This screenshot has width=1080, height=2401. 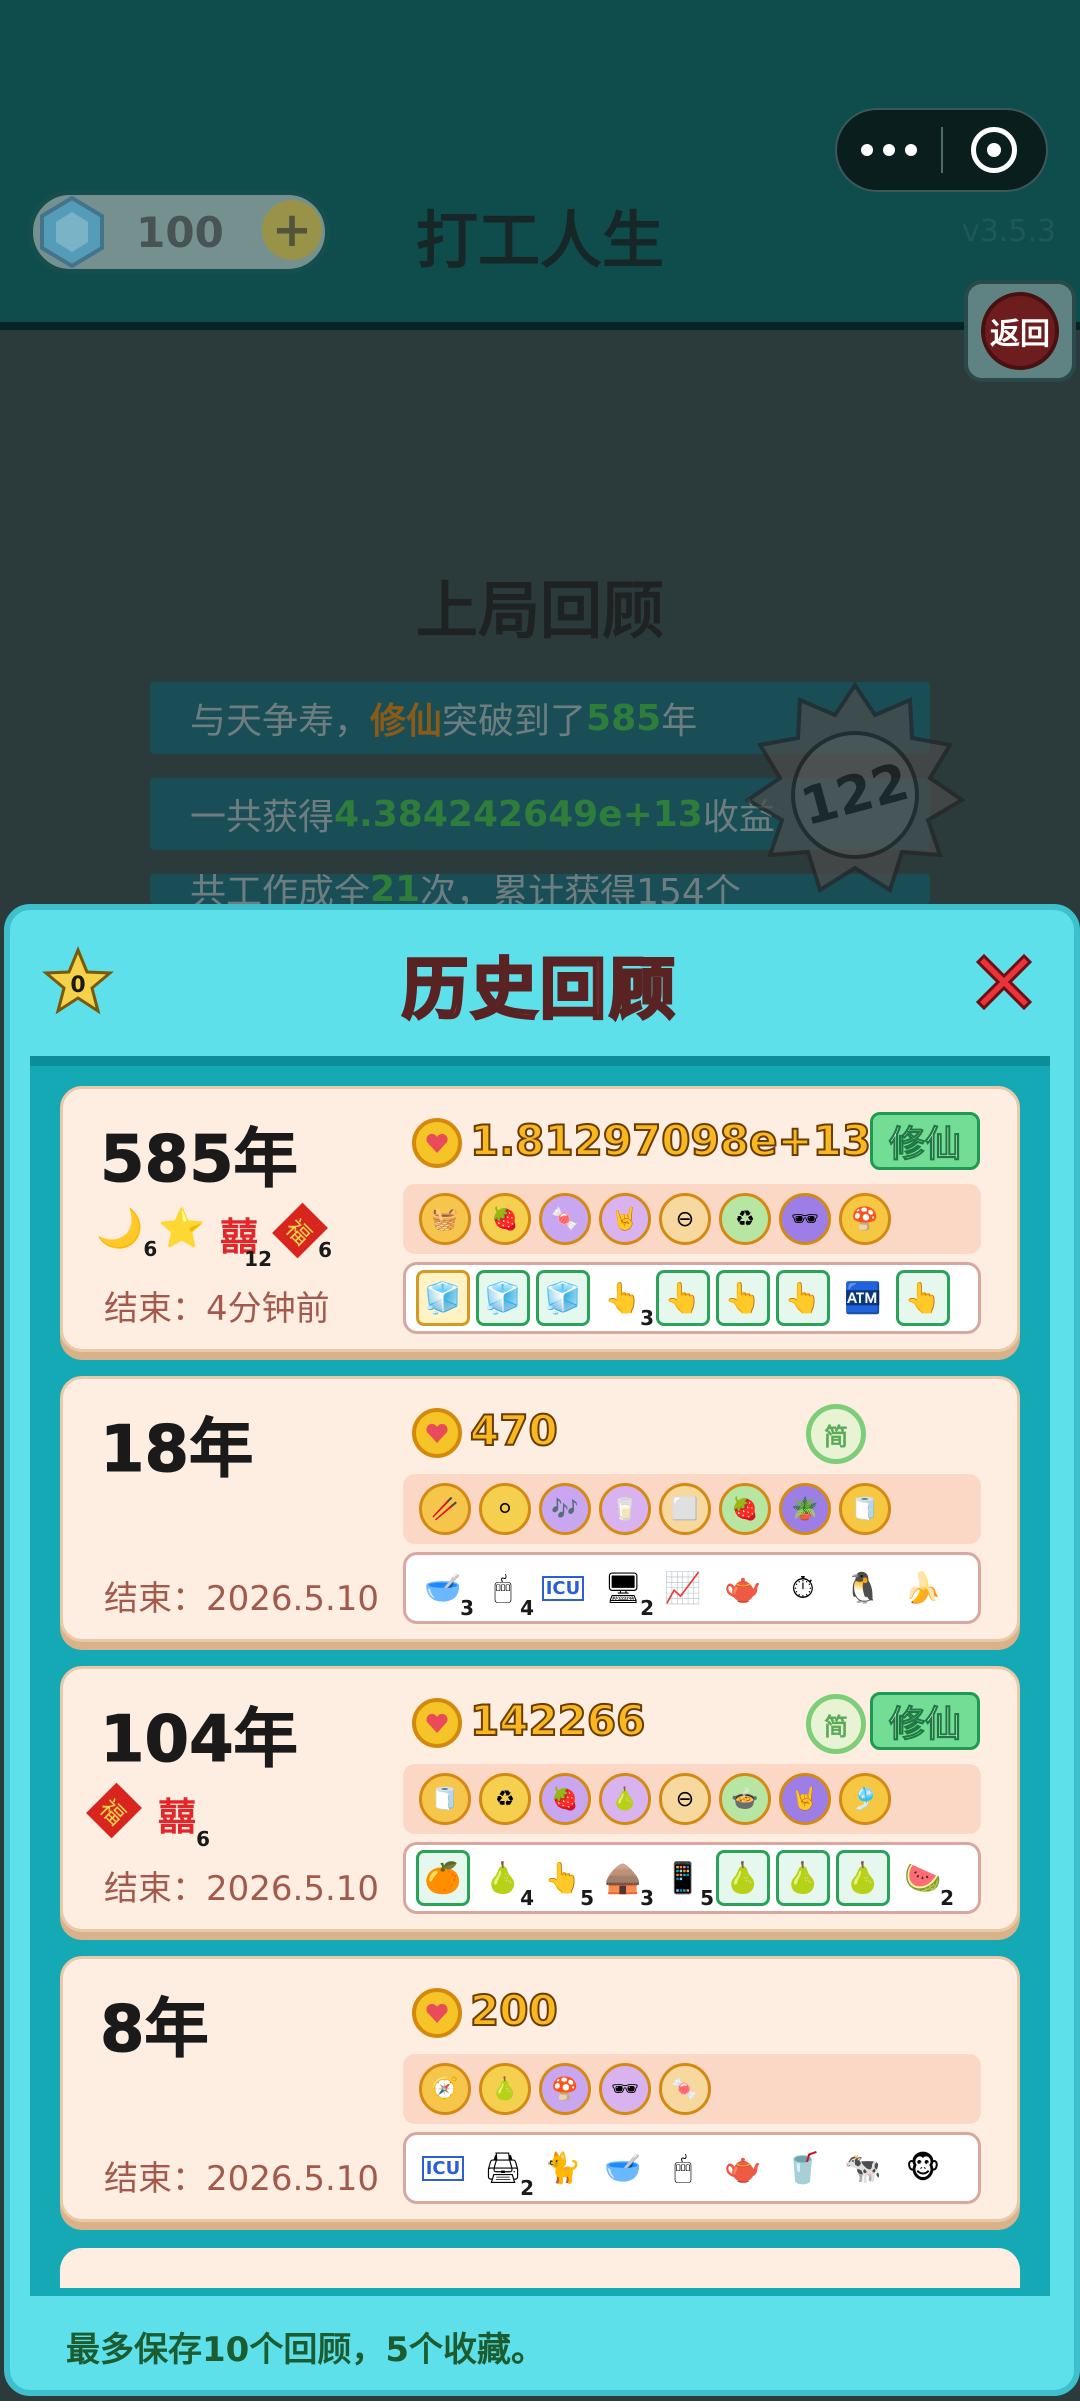 I want to click on add-gem-button: +, so click(x=292, y=230).